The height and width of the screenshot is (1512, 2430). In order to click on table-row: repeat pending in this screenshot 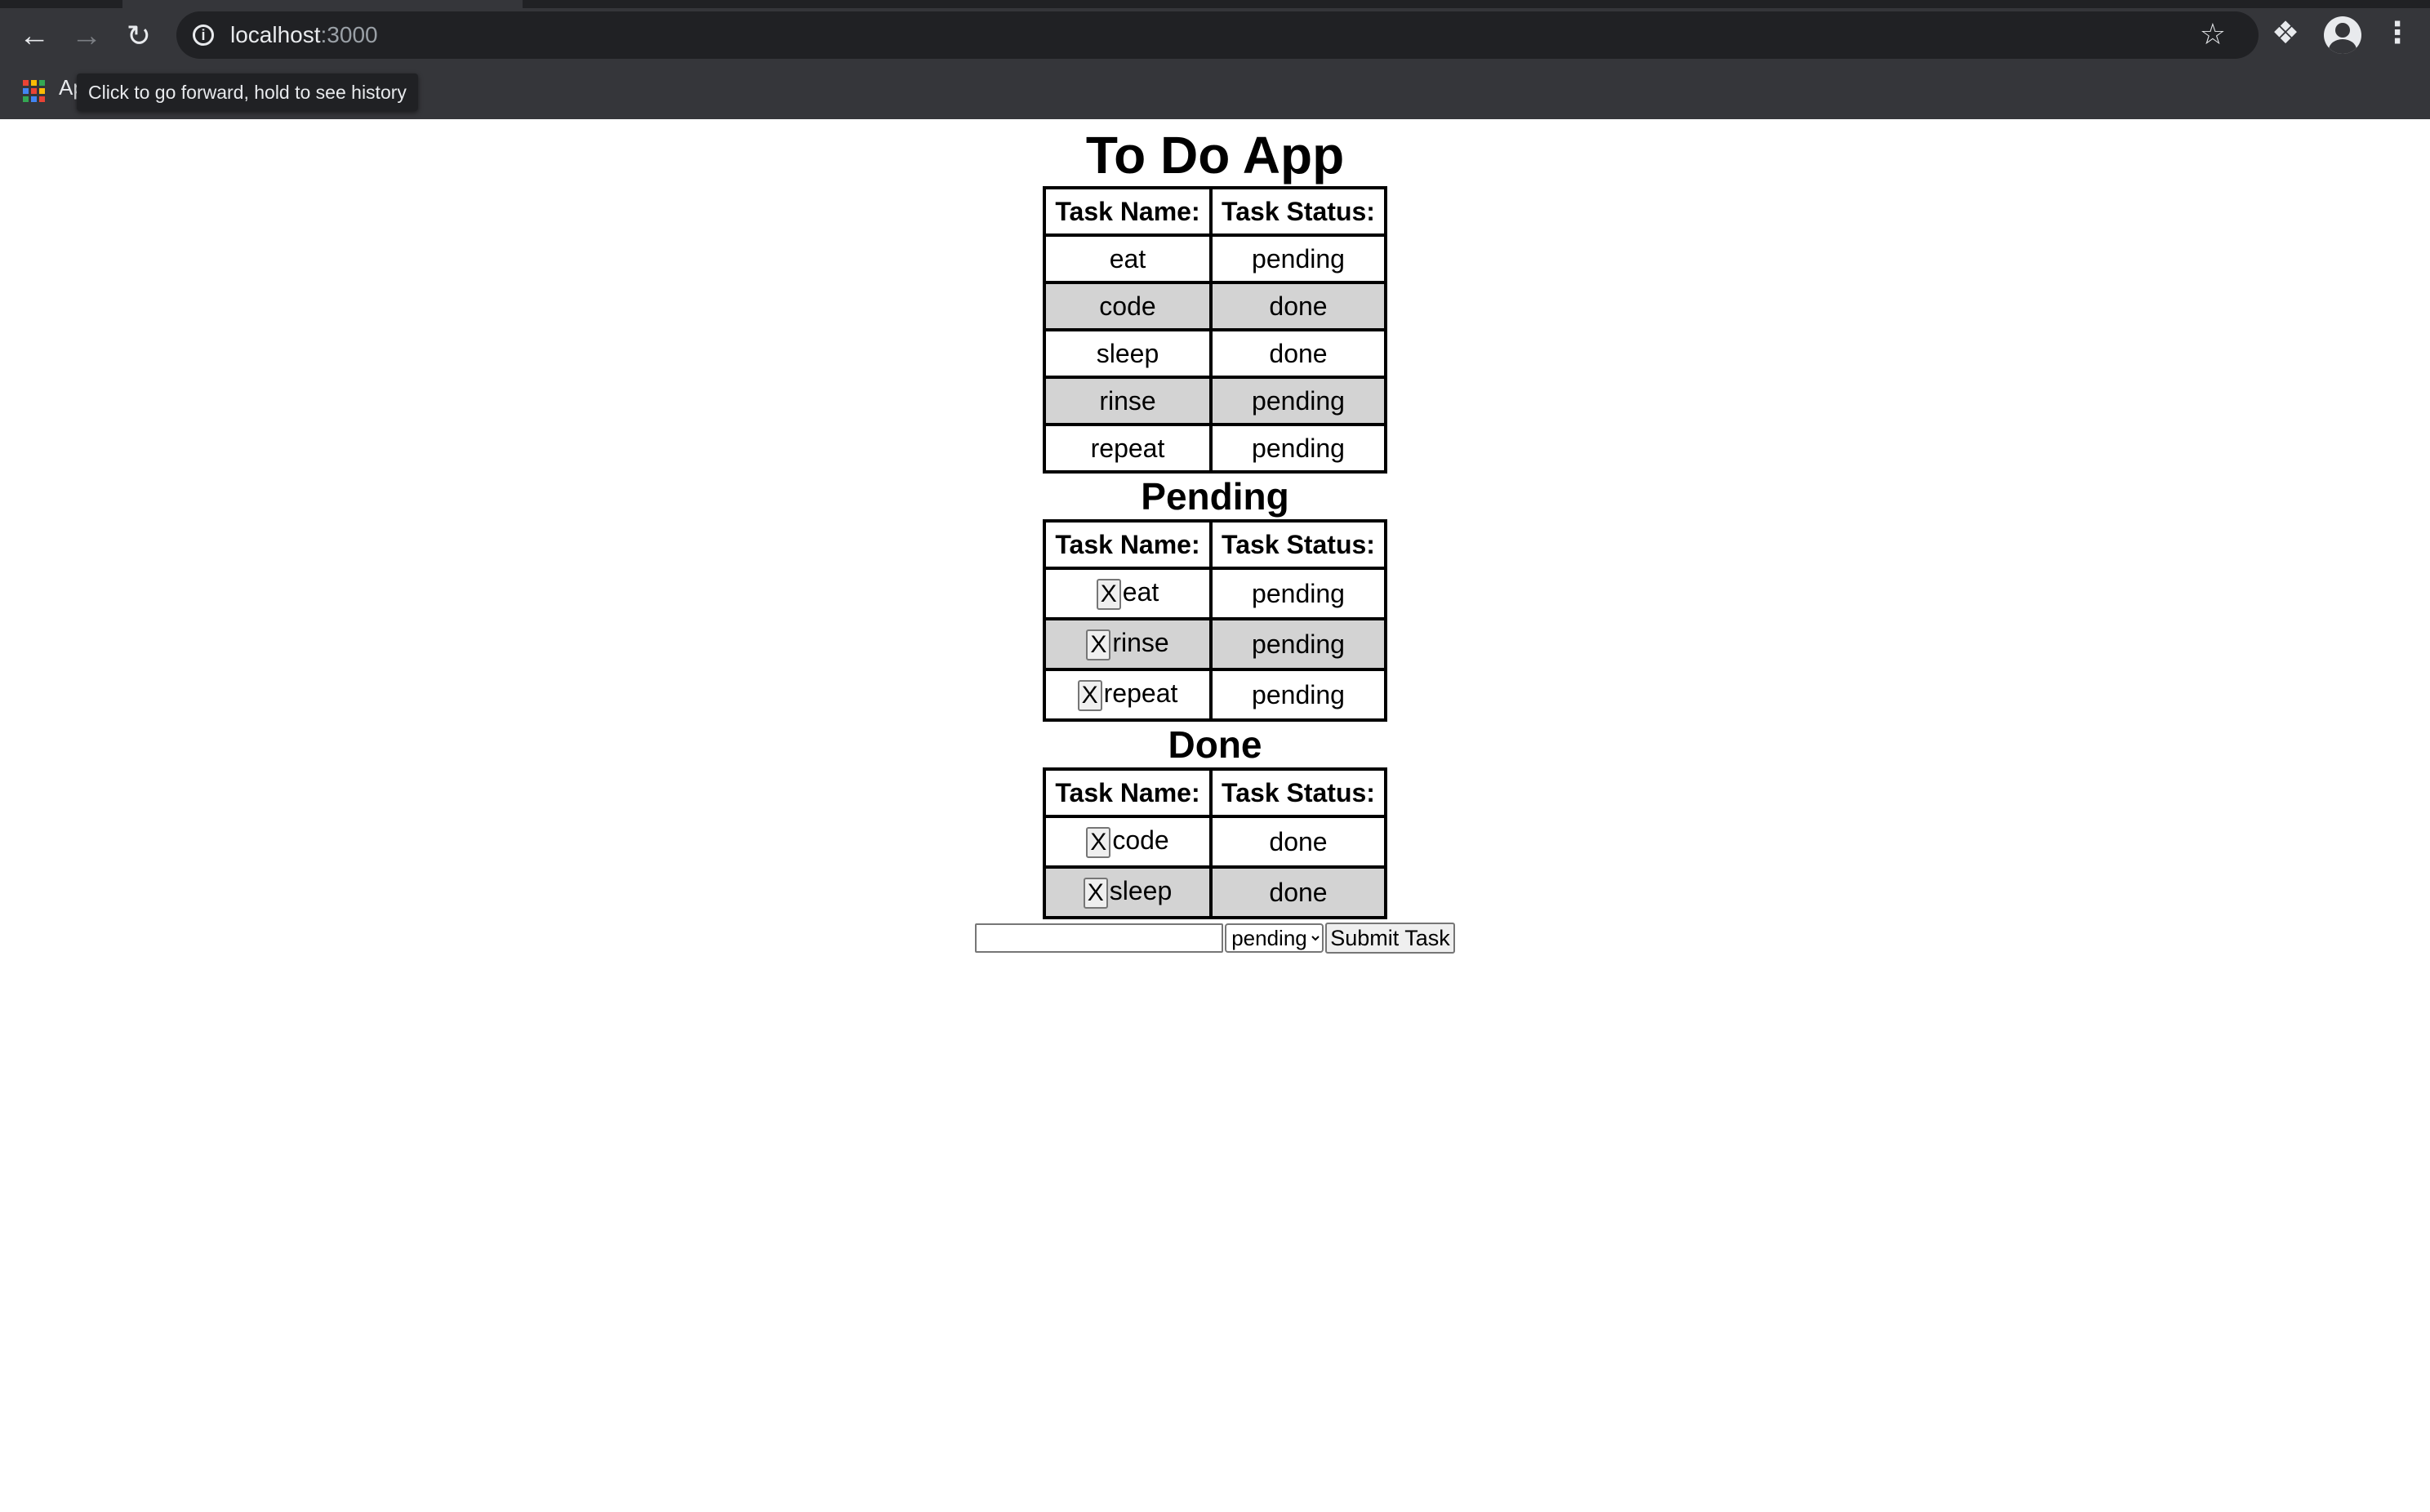, I will do `click(1215, 448)`.